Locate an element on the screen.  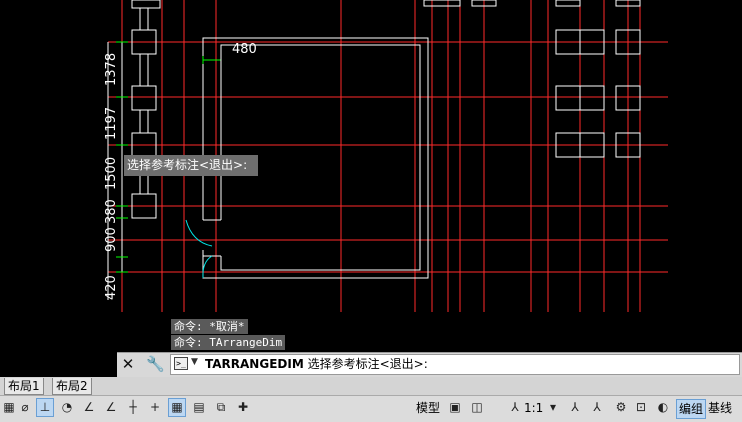
tab-layout-1: 布局1 is located at coordinates (24, 386).